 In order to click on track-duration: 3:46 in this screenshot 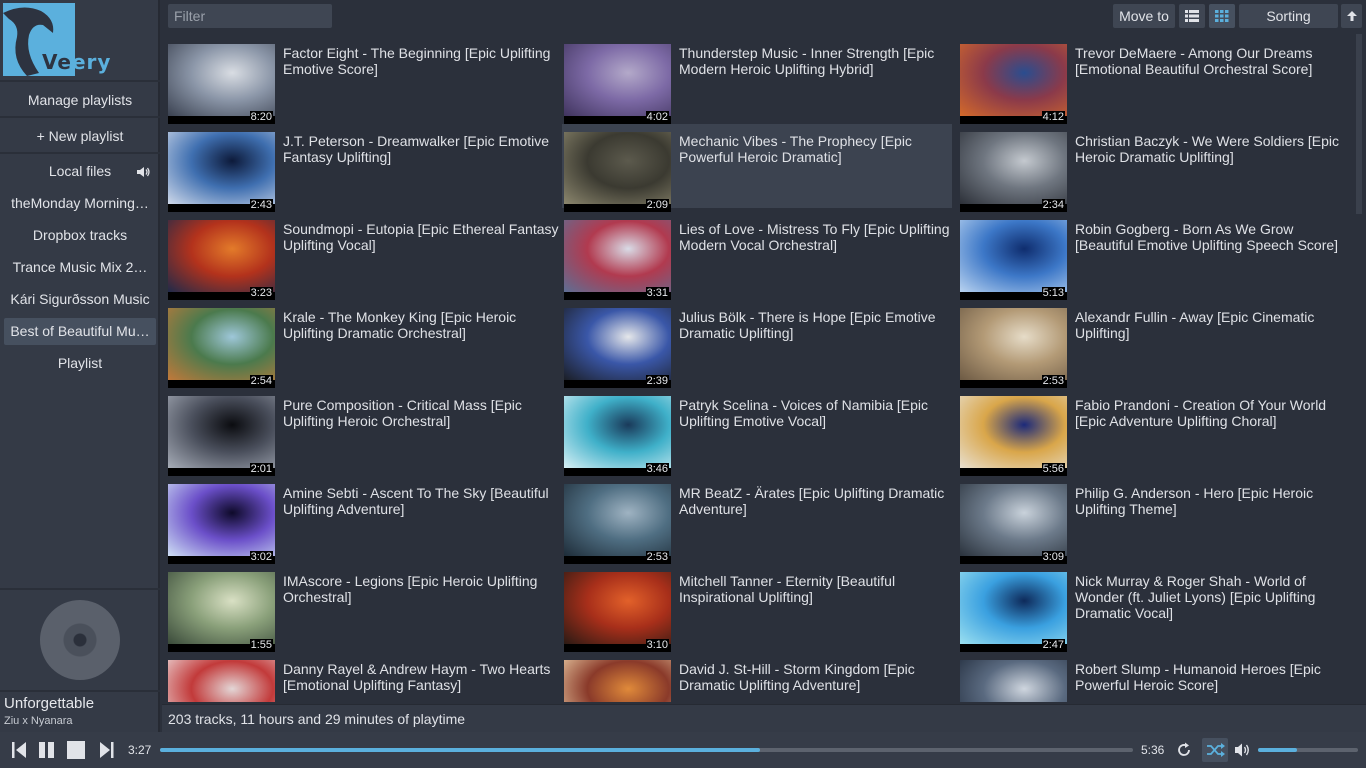, I will do `click(657, 469)`.